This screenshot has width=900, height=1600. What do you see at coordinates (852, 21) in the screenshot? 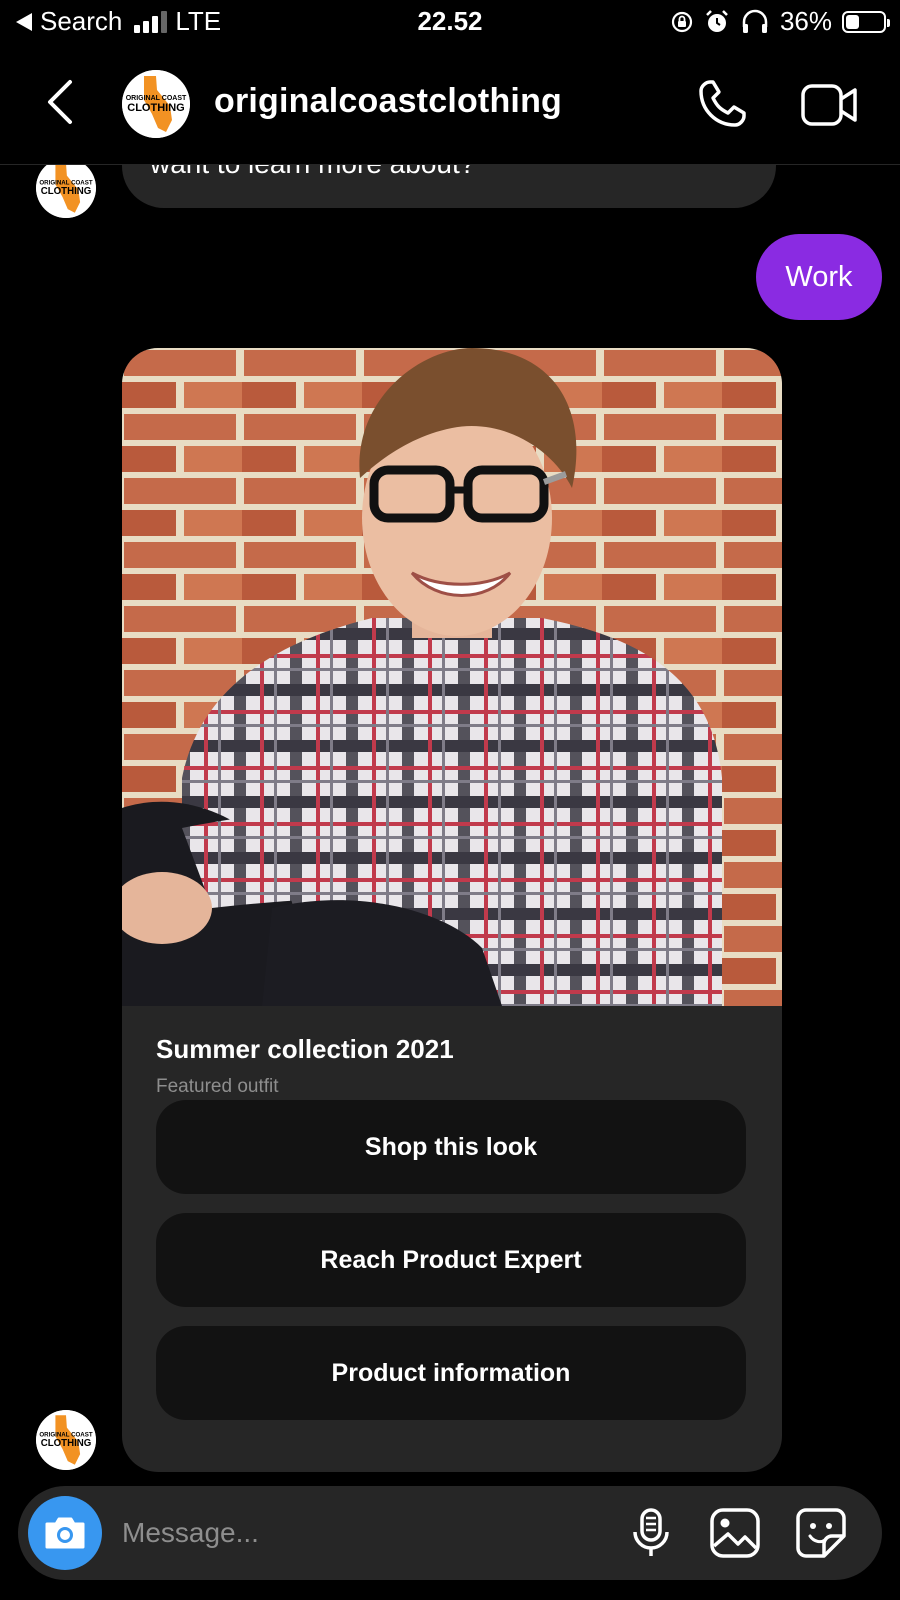
I see `battery-level` at bounding box center [852, 21].